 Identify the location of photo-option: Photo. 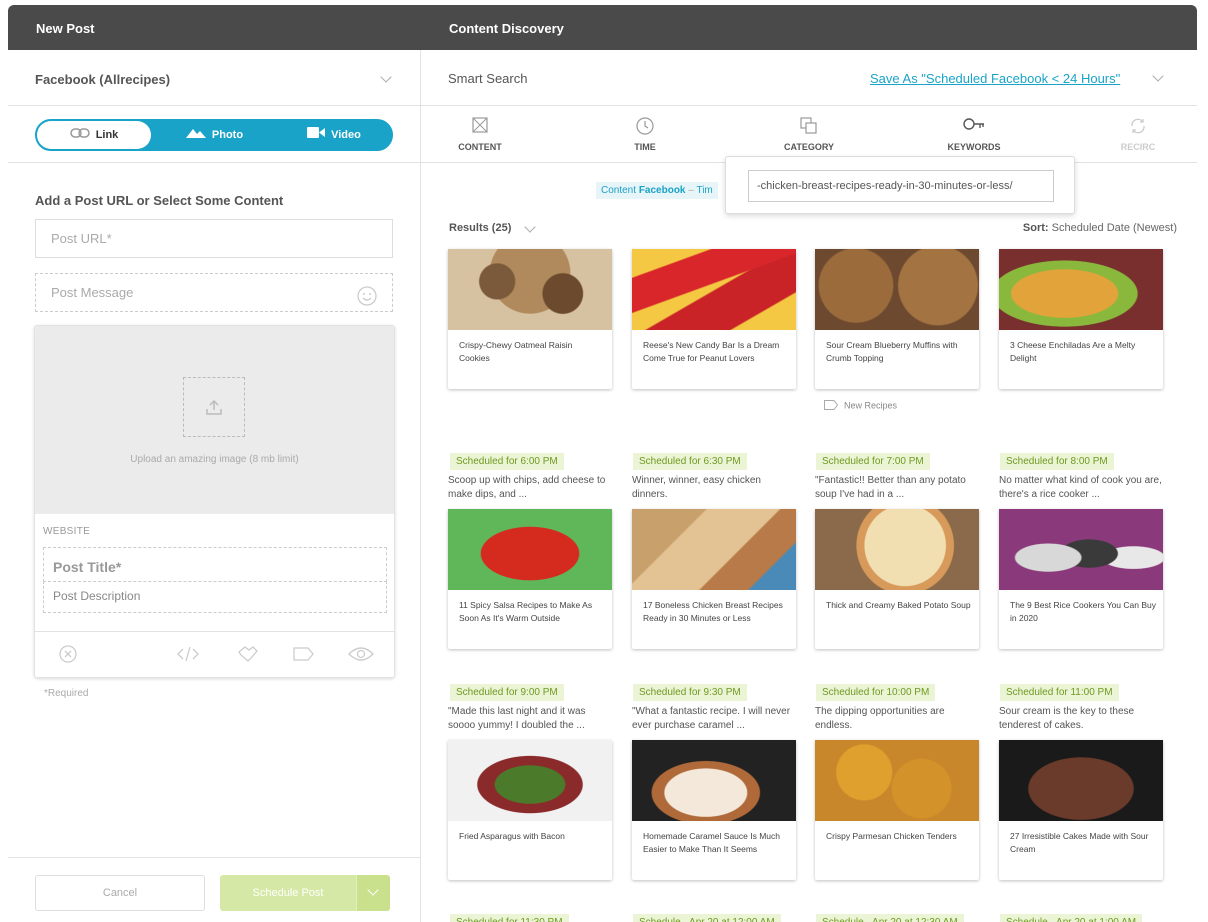
(214, 135).